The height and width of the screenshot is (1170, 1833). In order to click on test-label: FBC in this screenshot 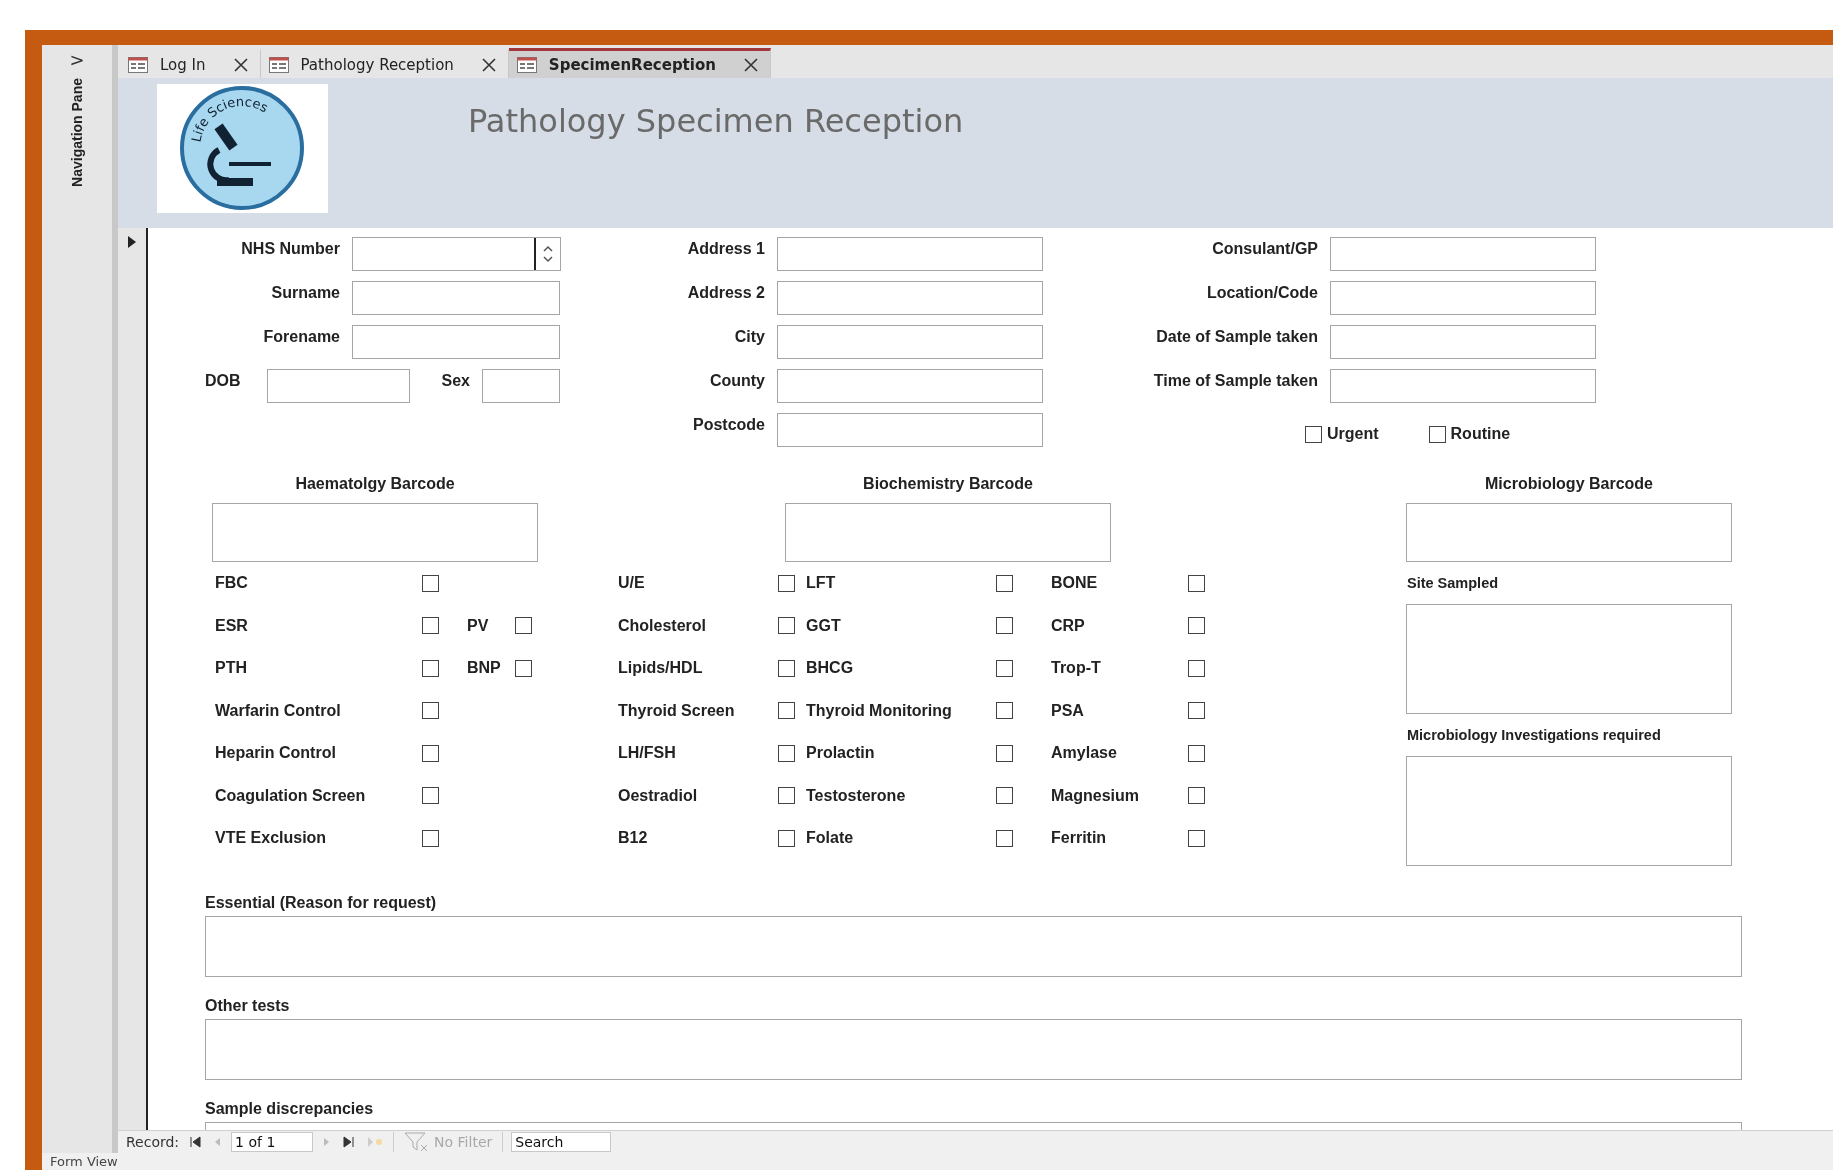, I will do `click(232, 583)`.